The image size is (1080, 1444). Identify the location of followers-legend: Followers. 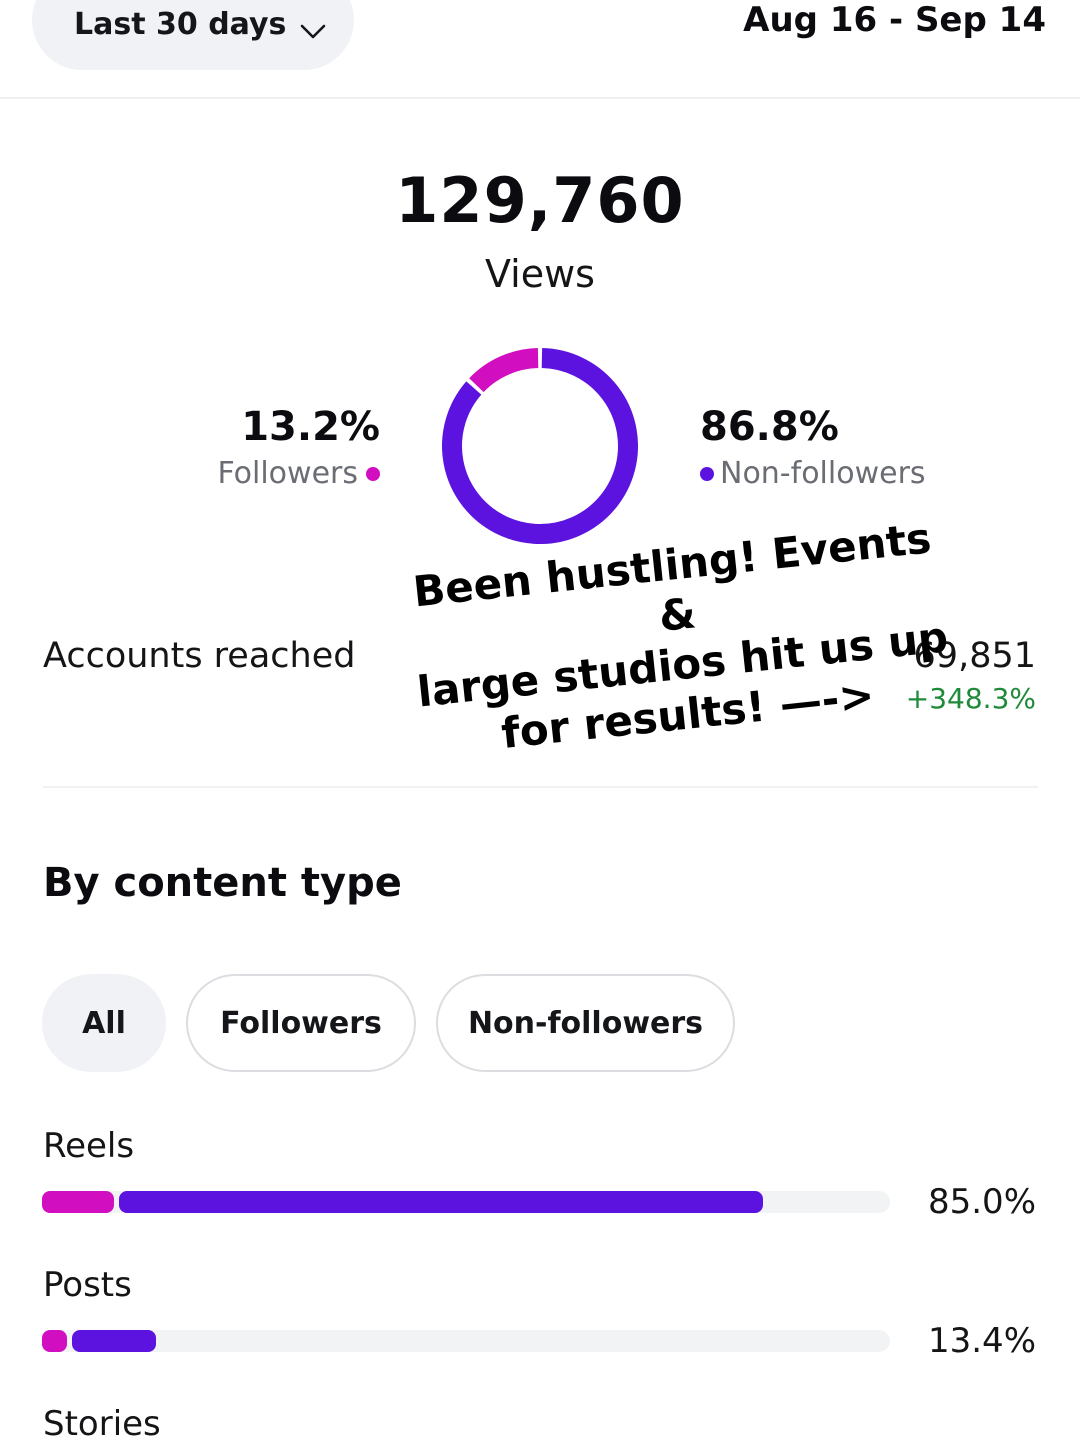
(298, 473).